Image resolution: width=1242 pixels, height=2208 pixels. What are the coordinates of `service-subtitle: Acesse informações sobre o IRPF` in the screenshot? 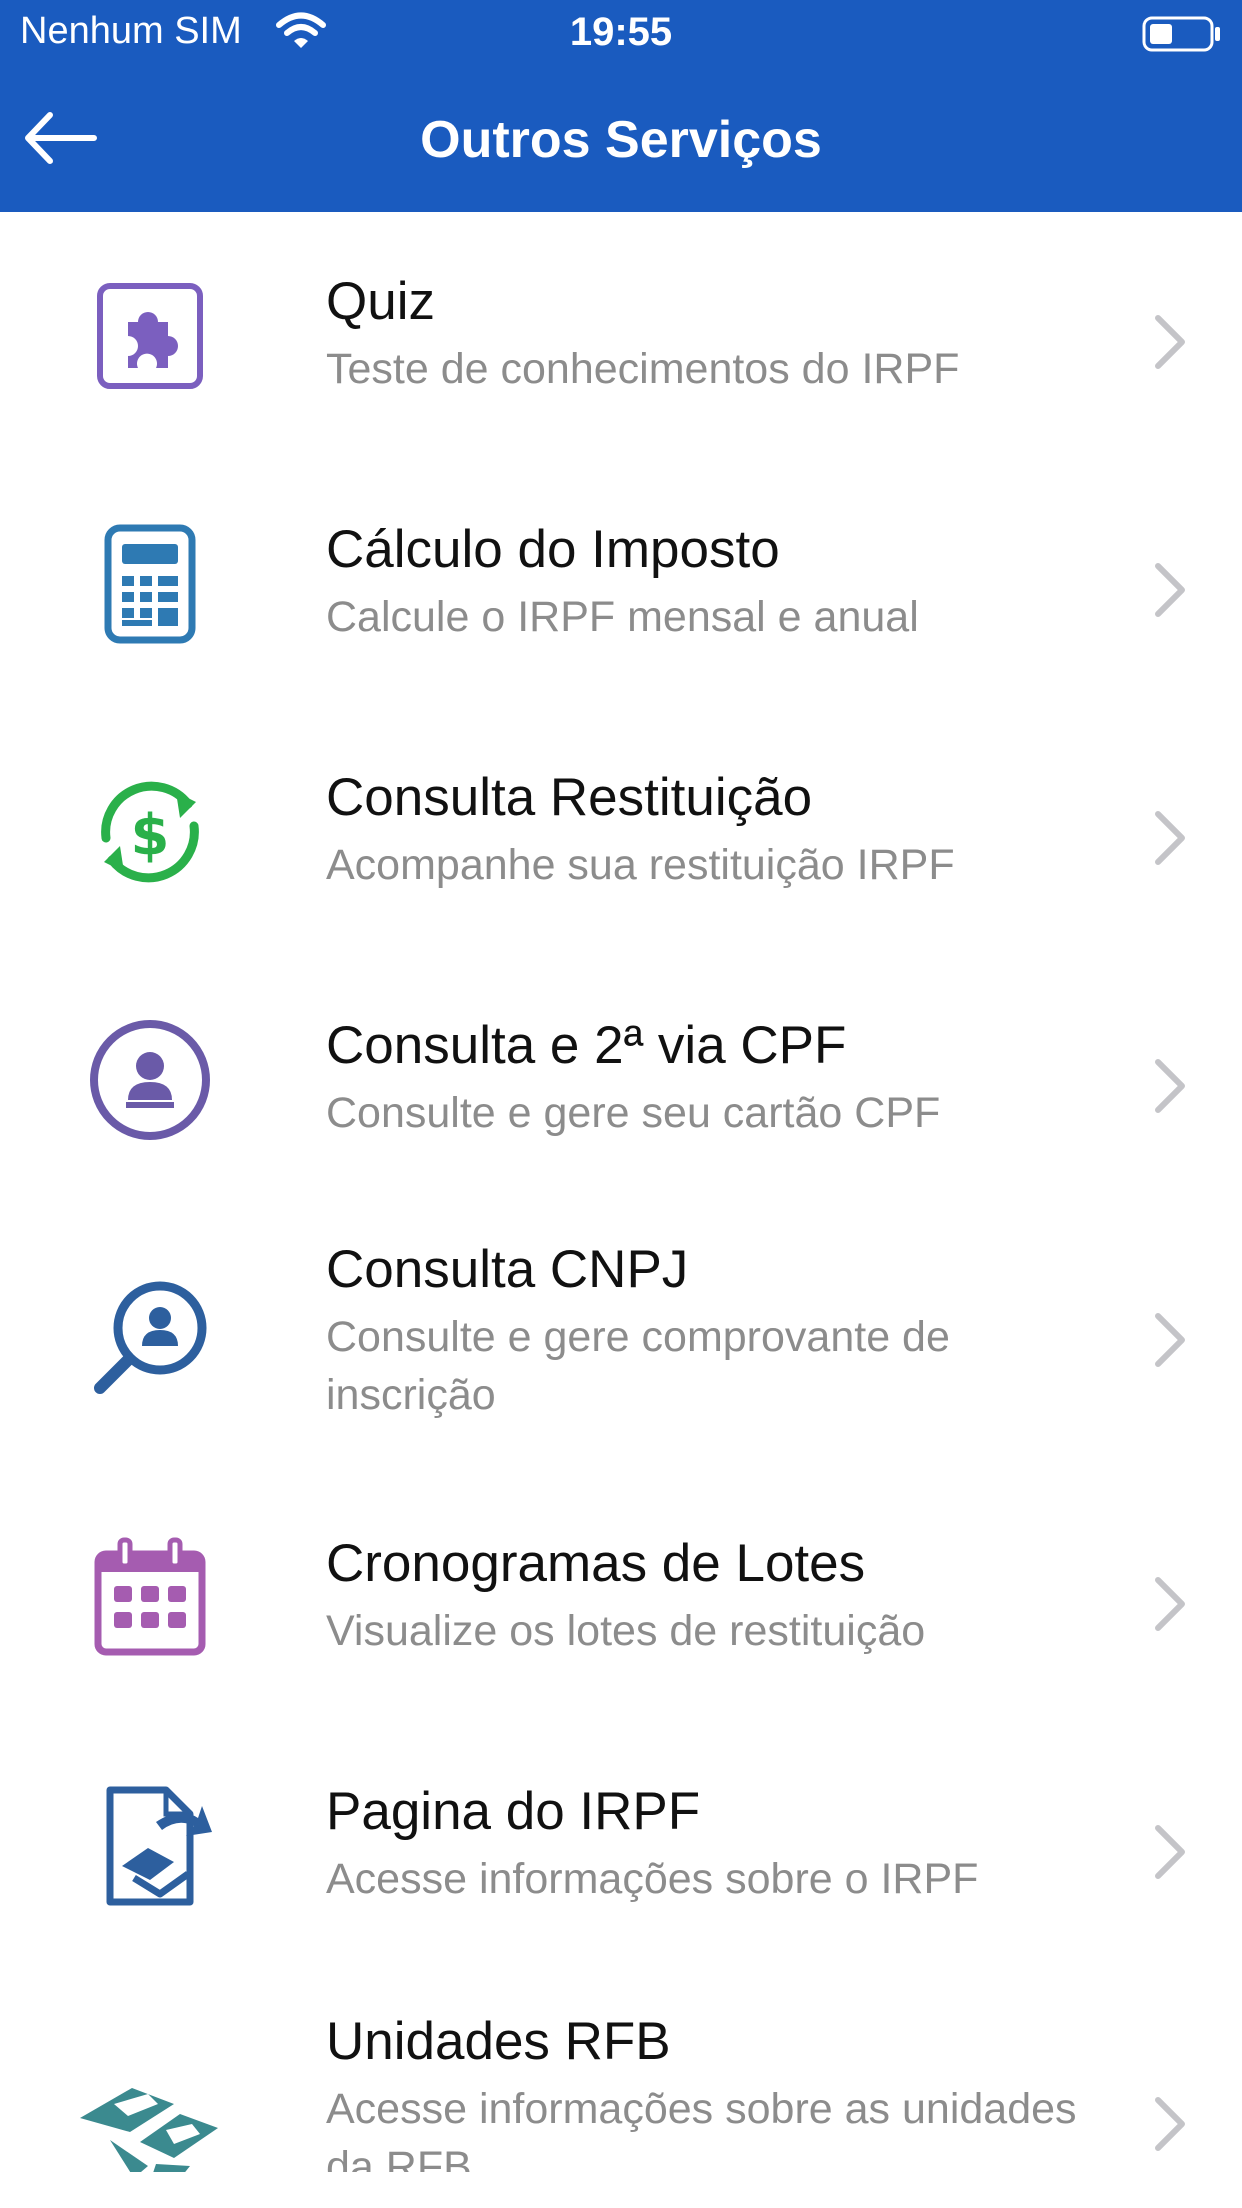 It's located at (652, 1879).